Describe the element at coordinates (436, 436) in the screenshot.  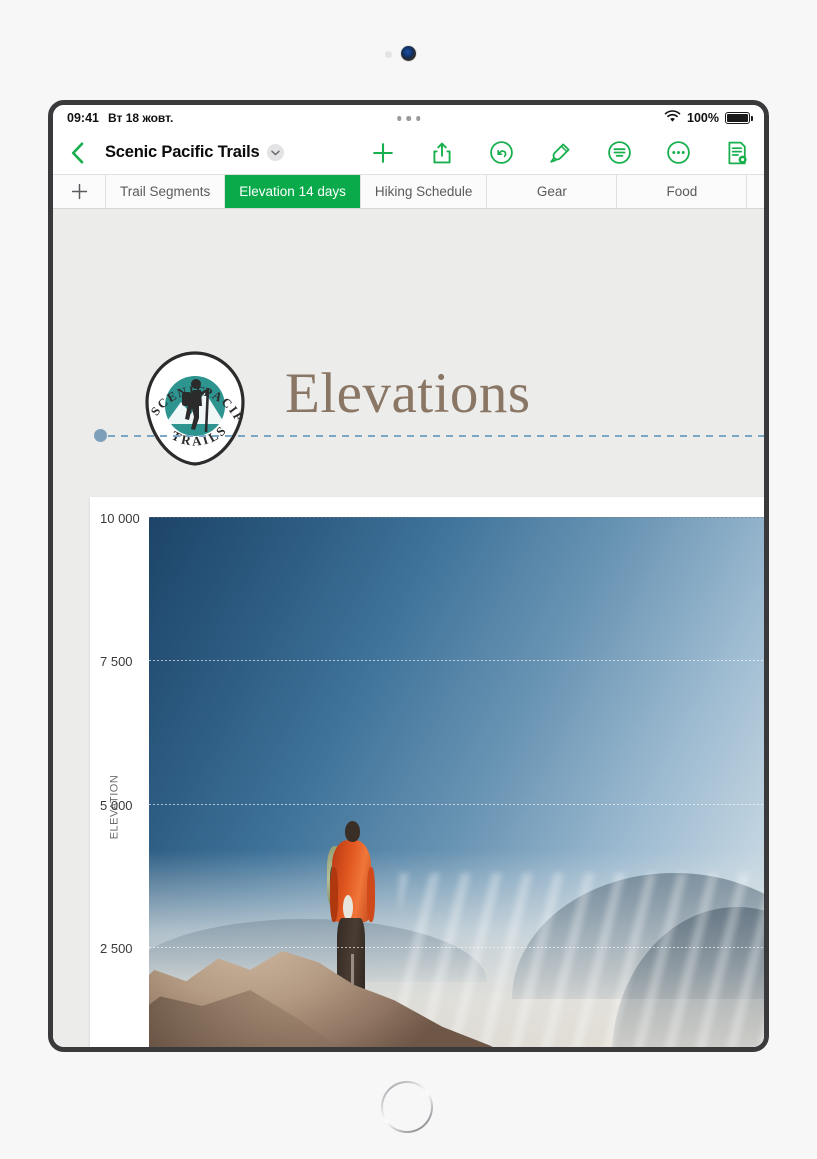
I see `selection-guide-line` at that location.